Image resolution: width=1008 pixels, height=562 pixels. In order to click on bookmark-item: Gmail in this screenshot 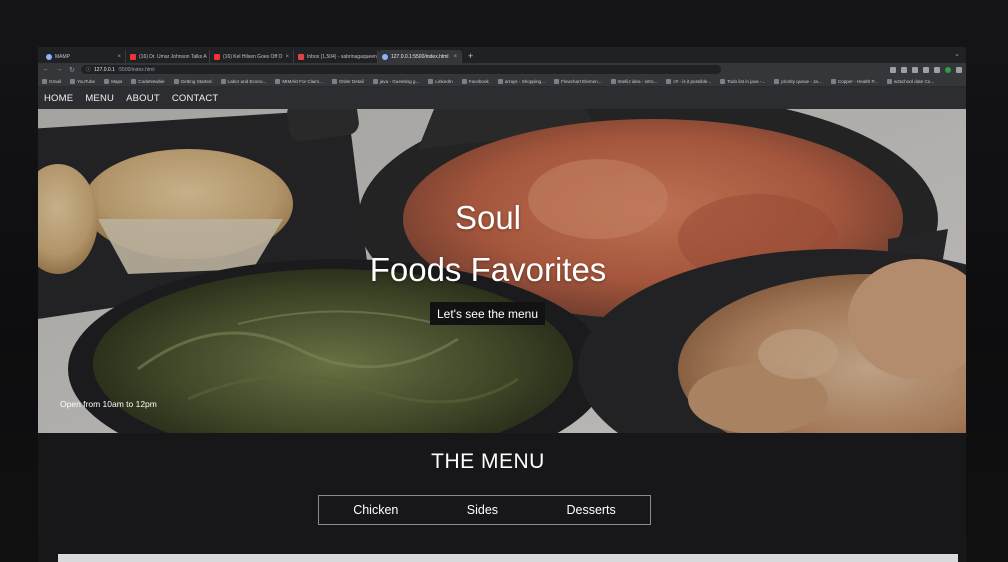, I will do `click(51, 81)`.